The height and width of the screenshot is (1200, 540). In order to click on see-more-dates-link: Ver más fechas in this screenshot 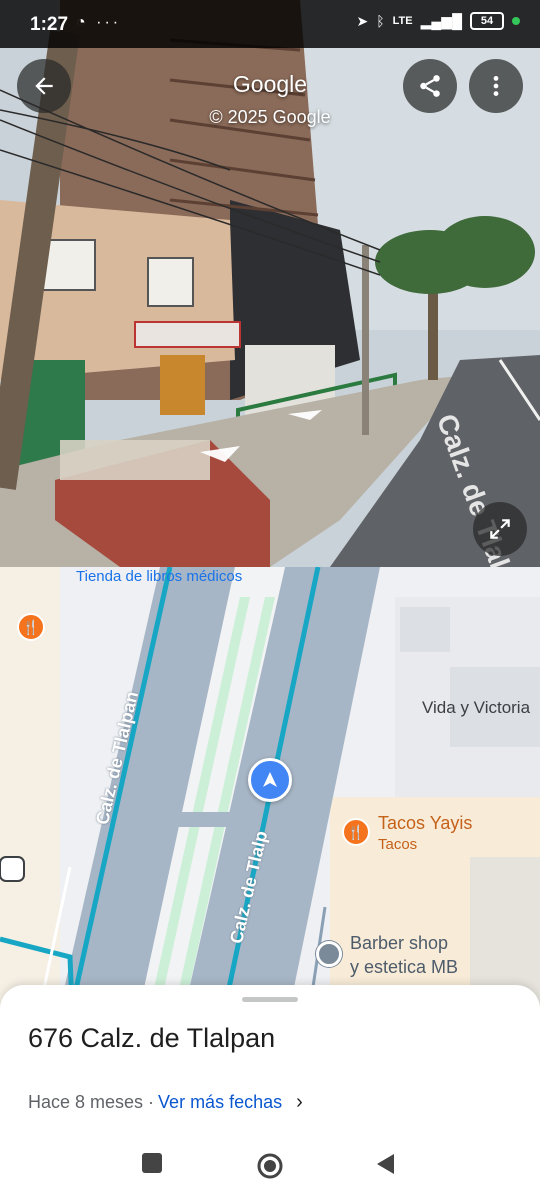, I will do `click(220, 1102)`.